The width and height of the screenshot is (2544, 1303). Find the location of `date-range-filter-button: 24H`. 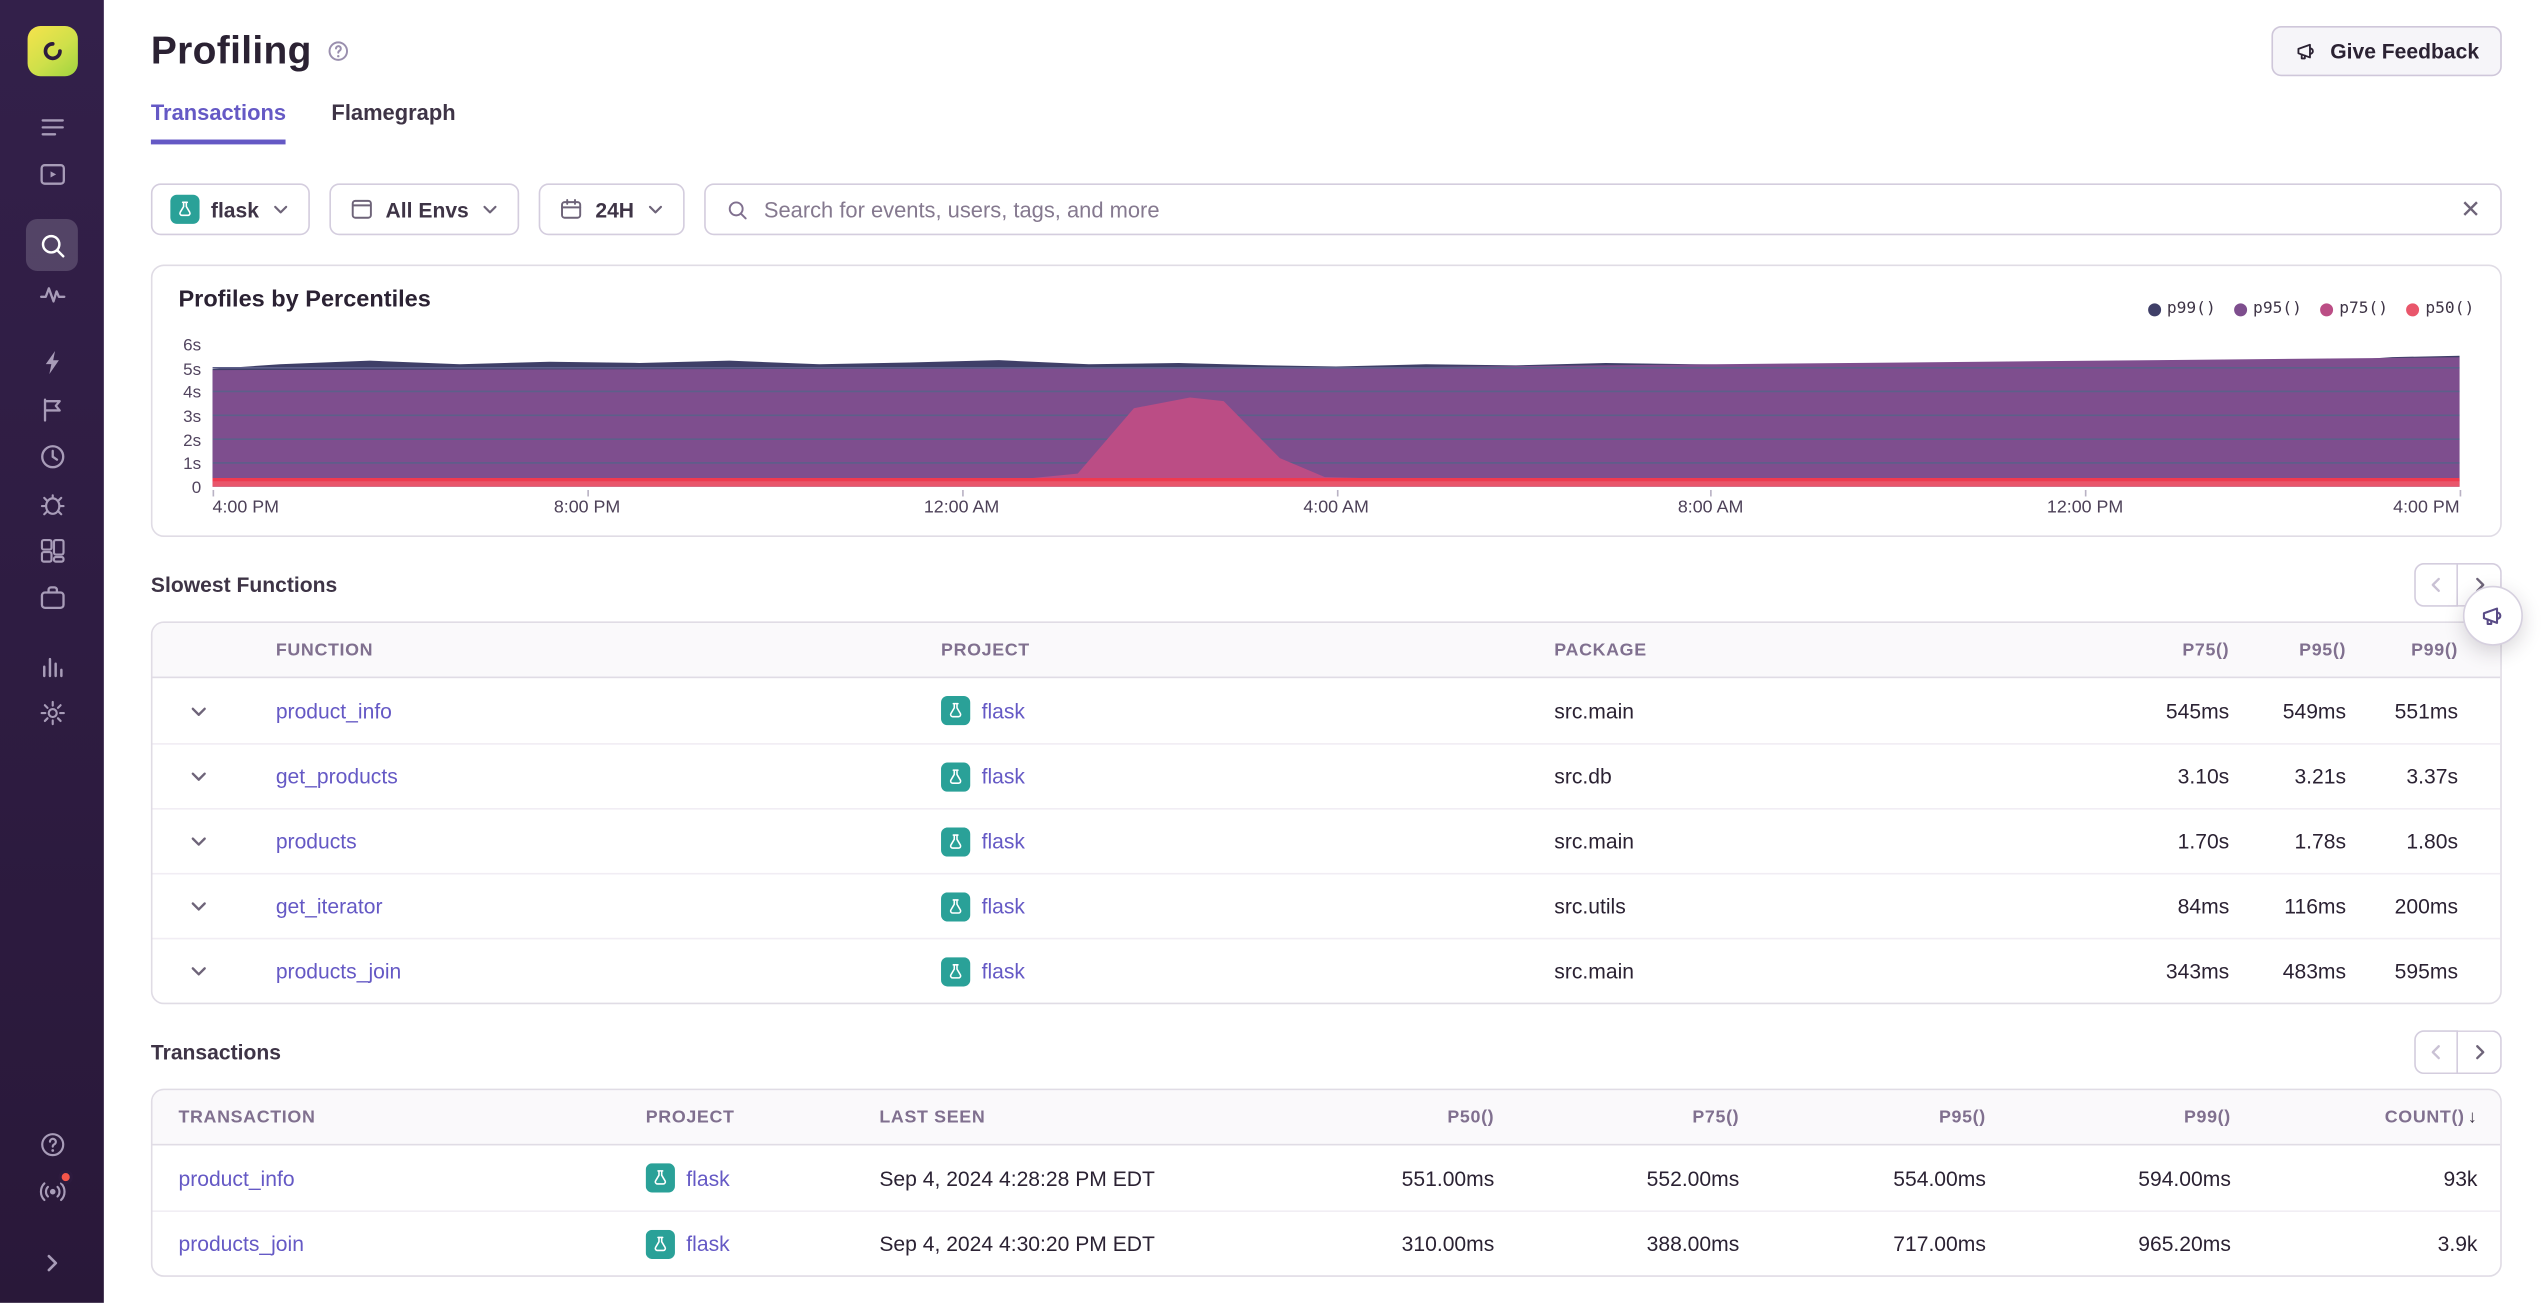

date-range-filter-button: 24H is located at coordinates (611, 209).